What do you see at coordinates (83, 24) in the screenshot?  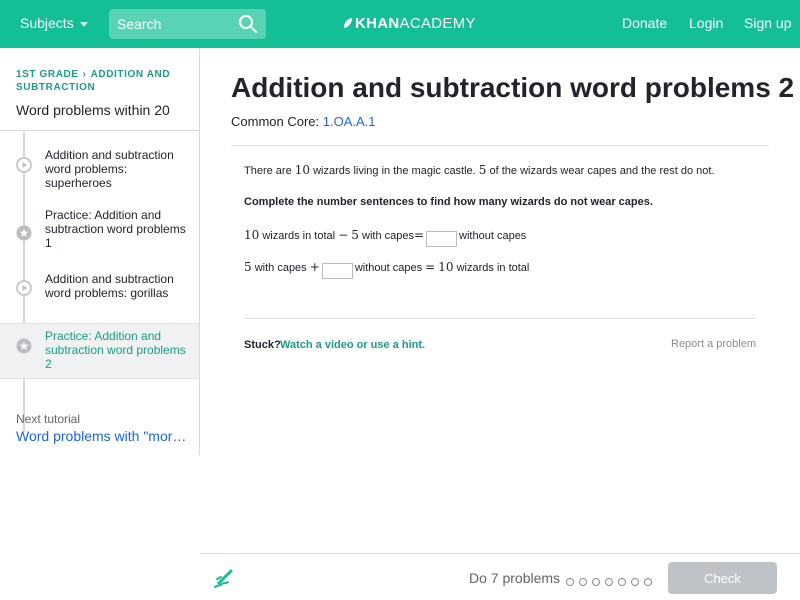 I see `chevron-down-icon` at bounding box center [83, 24].